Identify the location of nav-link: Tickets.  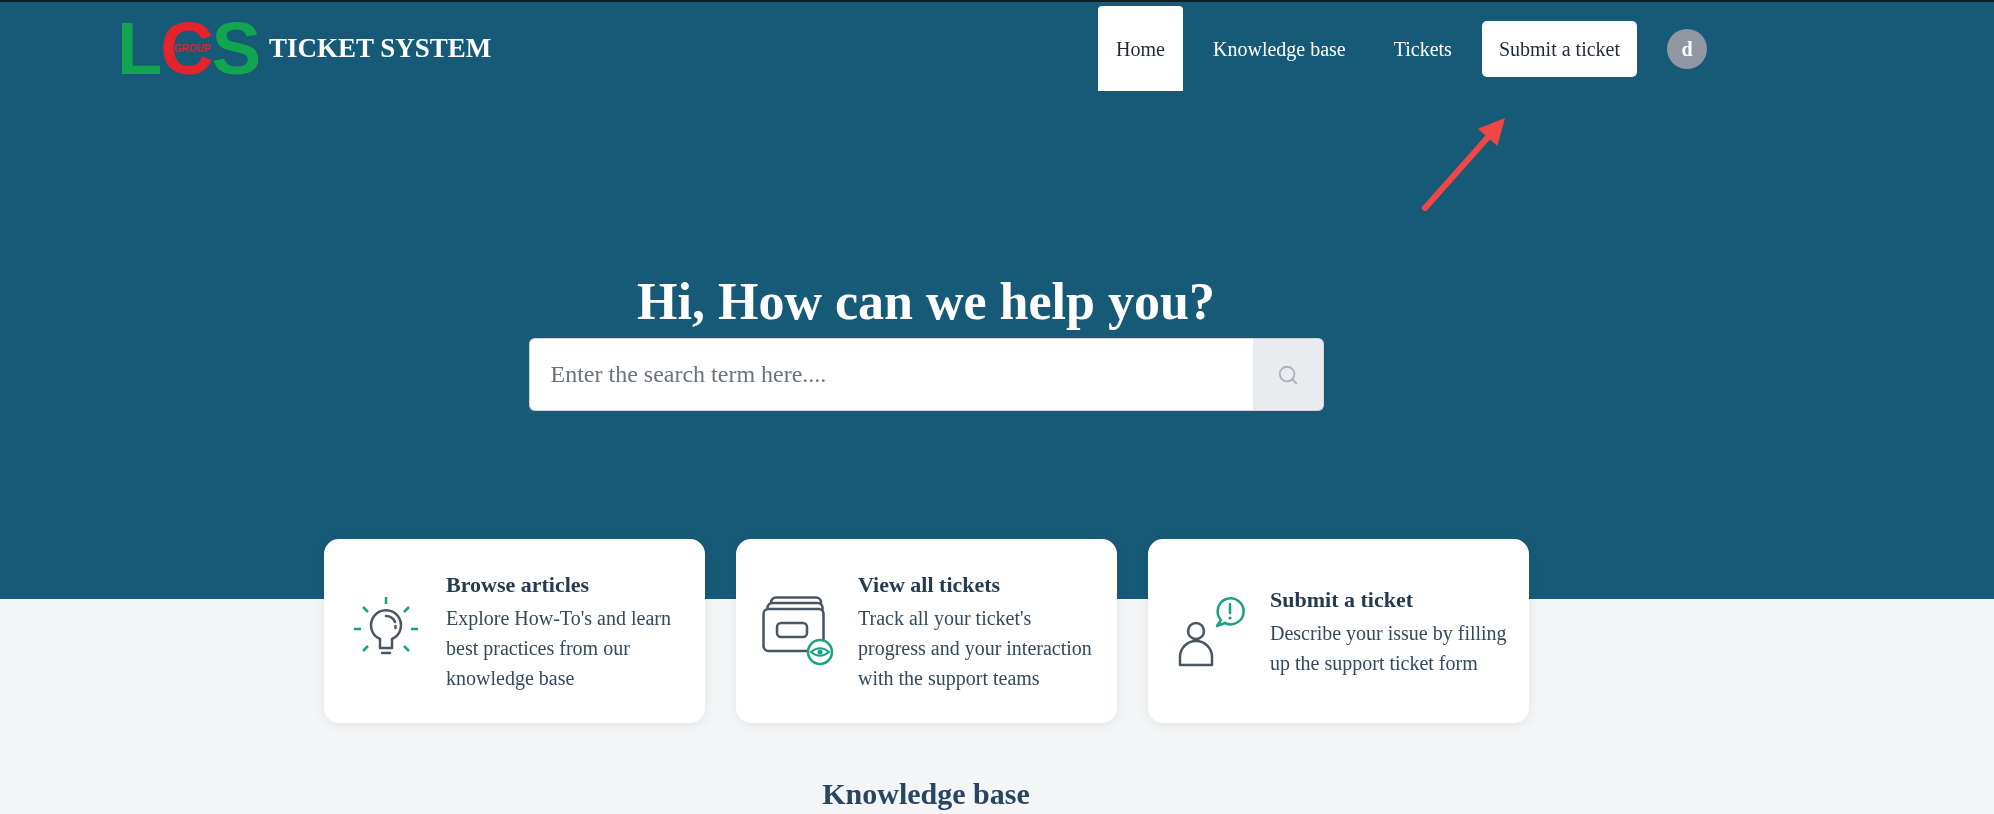
(1422, 48).